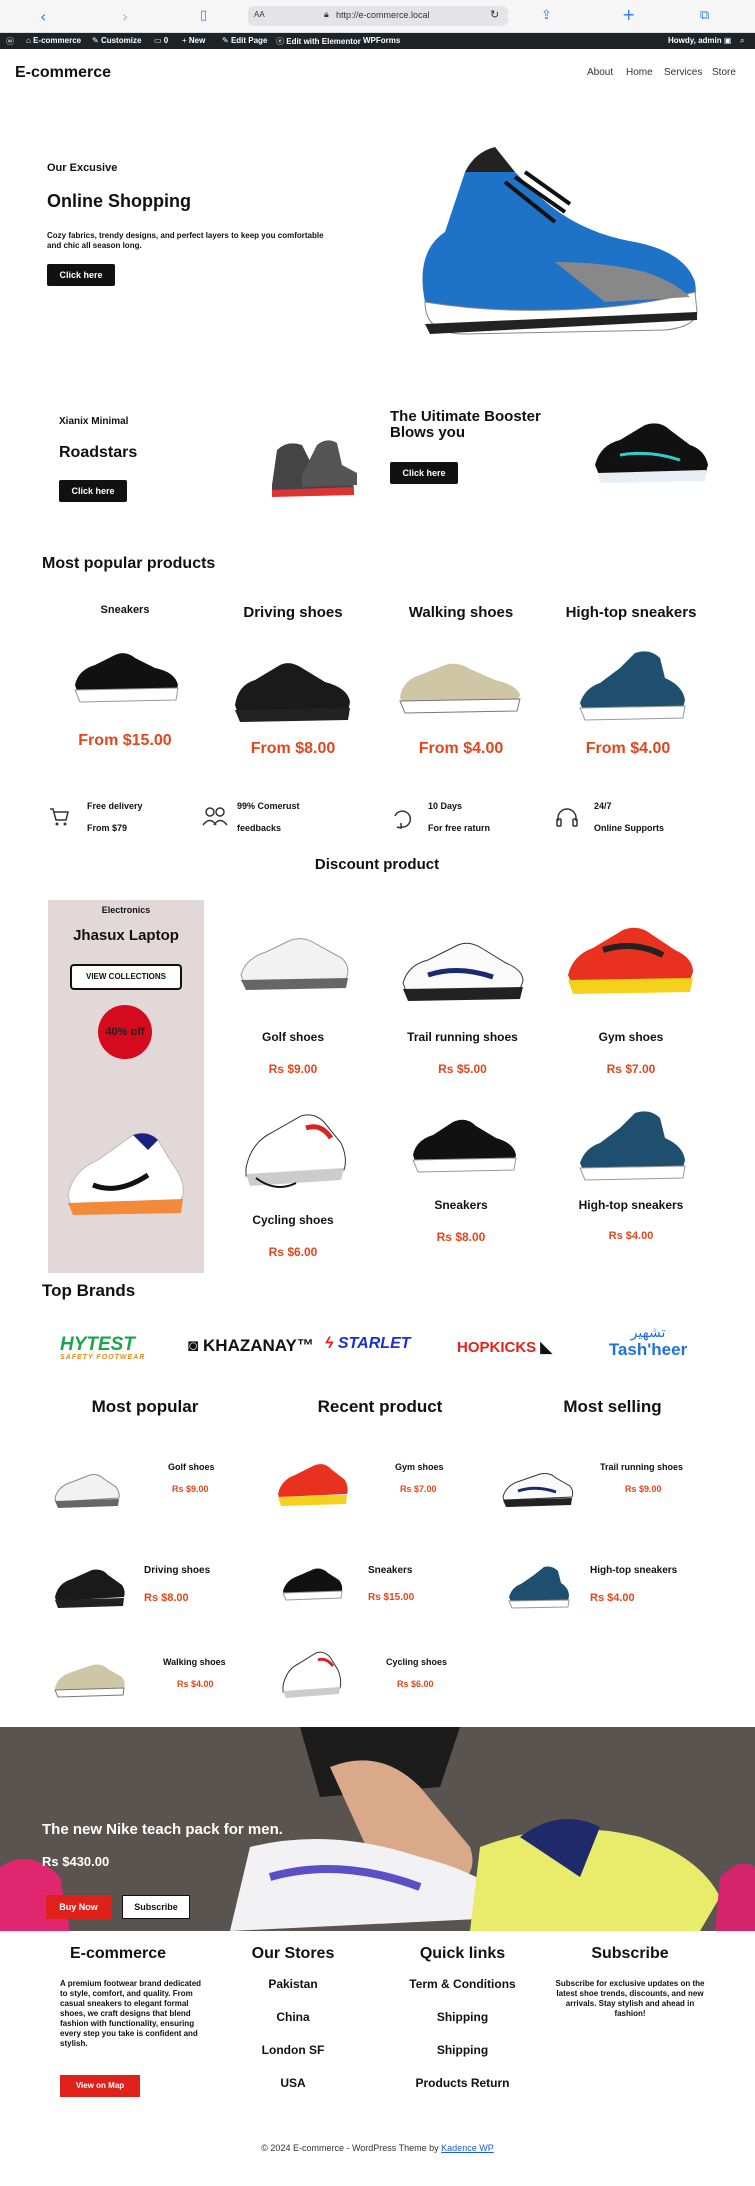  What do you see at coordinates (293, 1220) in the screenshot?
I see `discount-item-name: Cycling shoes` at bounding box center [293, 1220].